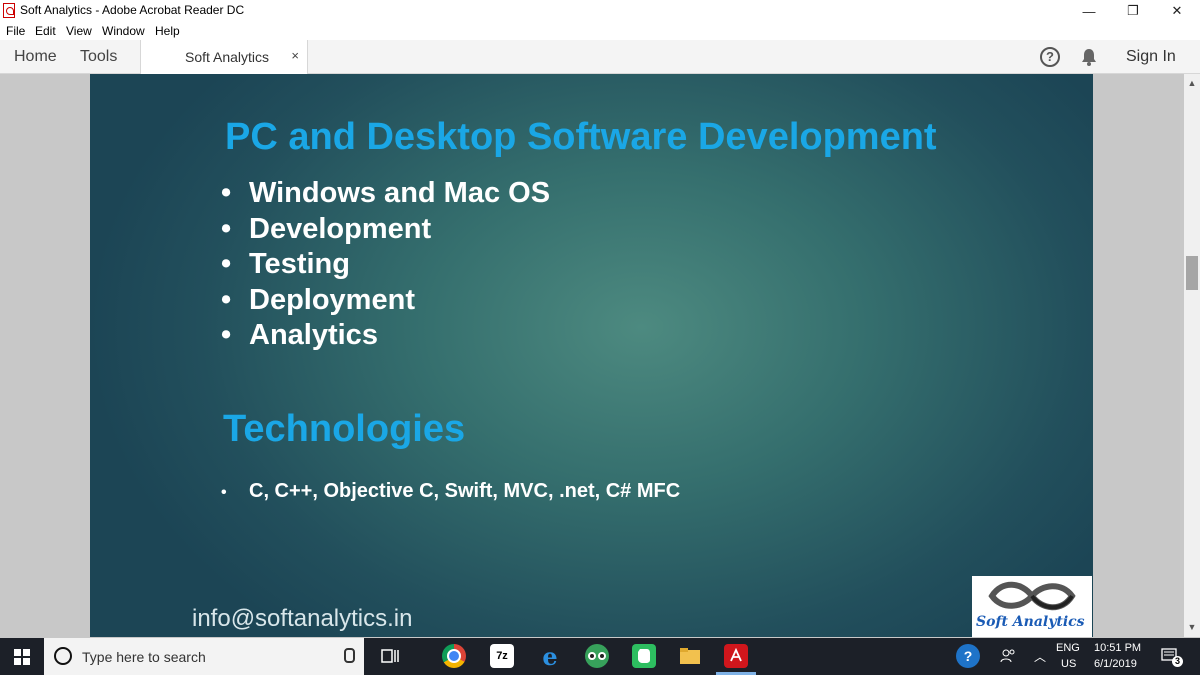 This screenshot has height=675, width=1200. What do you see at coordinates (400, 193) in the screenshot?
I see `bullet-text: Windows and Mac OS` at bounding box center [400, 193].